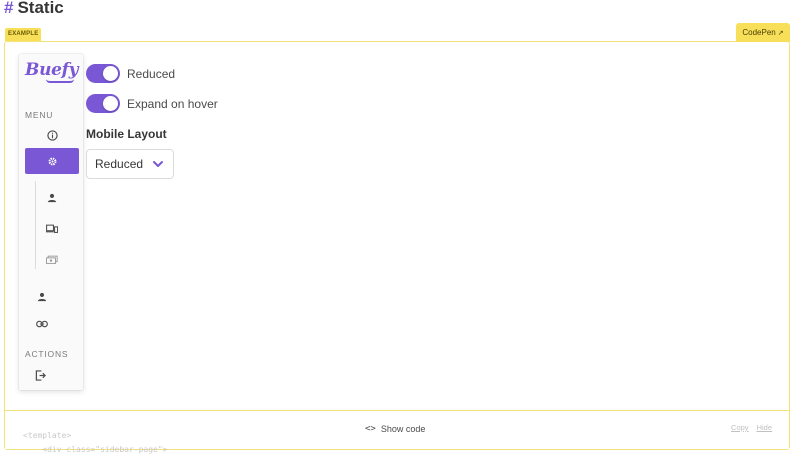 Image resolution: width=800 pixels, height=458 pixels. I want to click on expand-label: Expand on hover, so click(172, 103).